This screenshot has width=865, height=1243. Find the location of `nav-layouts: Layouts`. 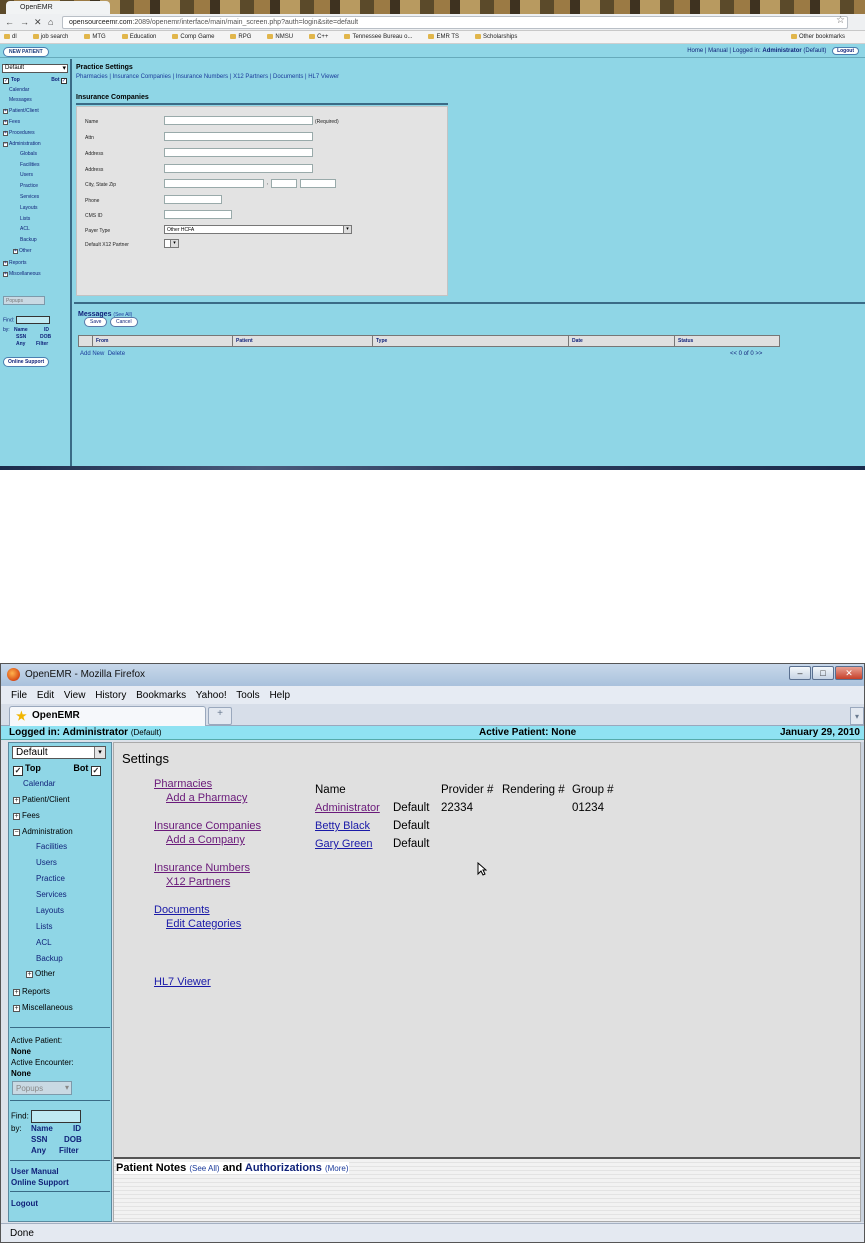

nav-layouts: Layouts is located at coordinates (29, 208).